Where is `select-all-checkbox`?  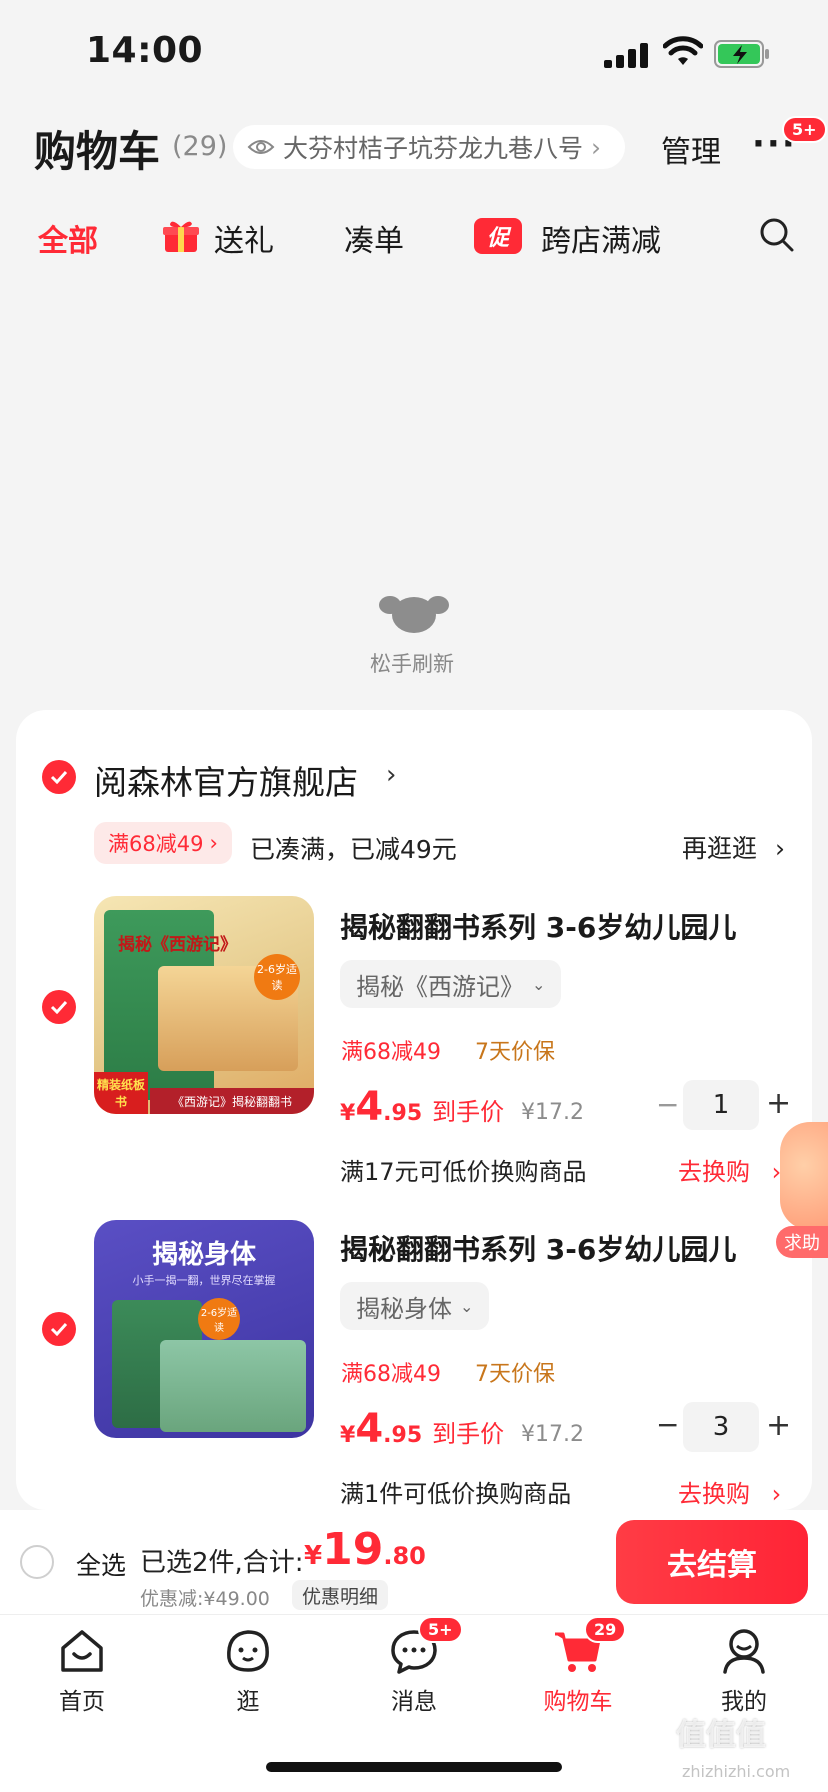
select-all-checkbox is located at coordinates (37, 1562).